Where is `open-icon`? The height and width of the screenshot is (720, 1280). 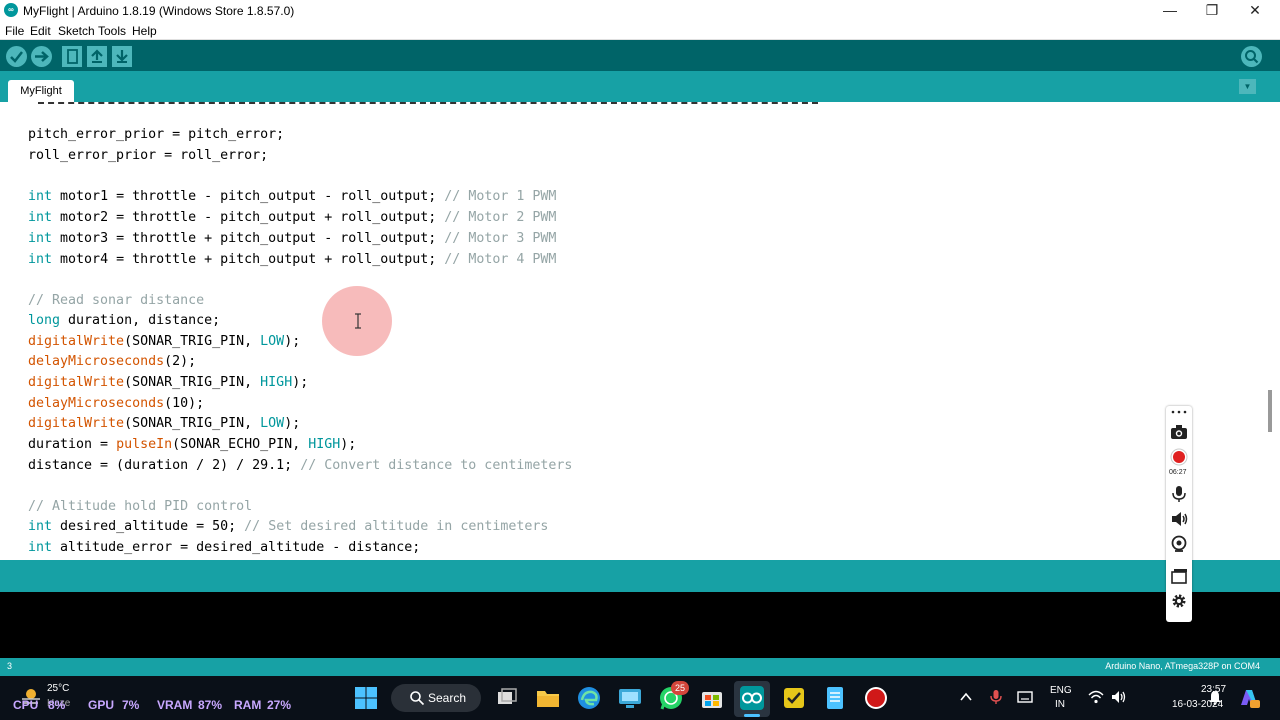 open-icon is located at coordinates (97, 56).